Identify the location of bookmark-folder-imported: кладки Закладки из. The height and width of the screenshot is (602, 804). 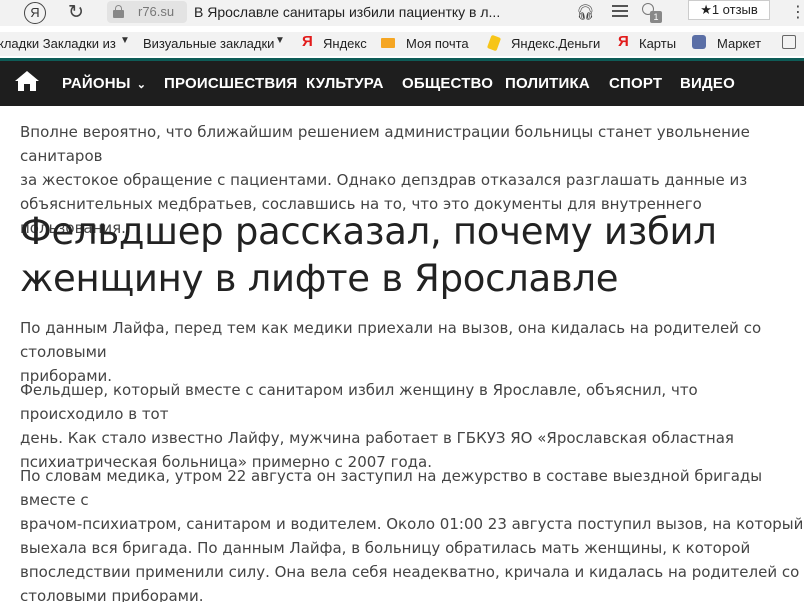
(58, 43).